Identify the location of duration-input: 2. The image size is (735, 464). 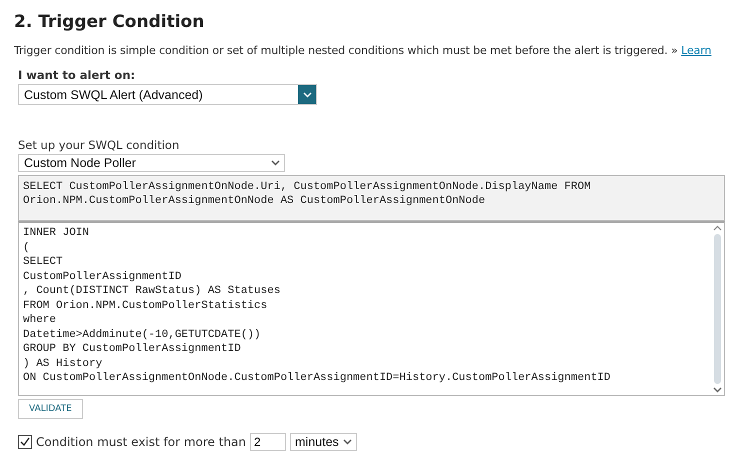
(268, 442).